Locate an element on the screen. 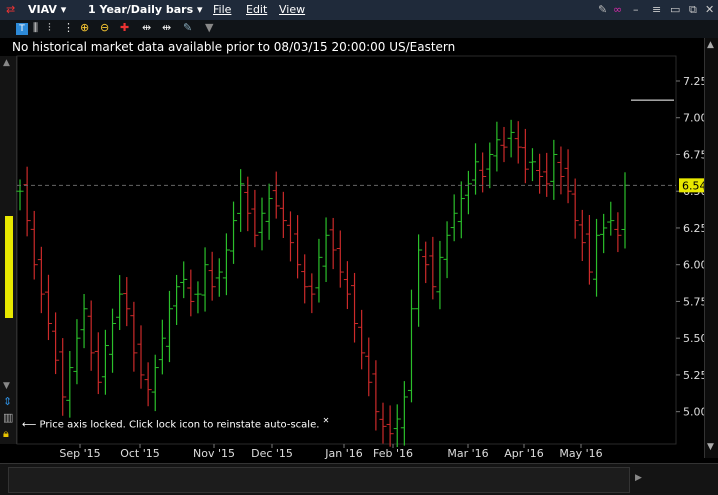 The width and height of the screenshot is (718, 495). scroll-down-arrow-icon: ▼ is located at coordinates (710, 447).